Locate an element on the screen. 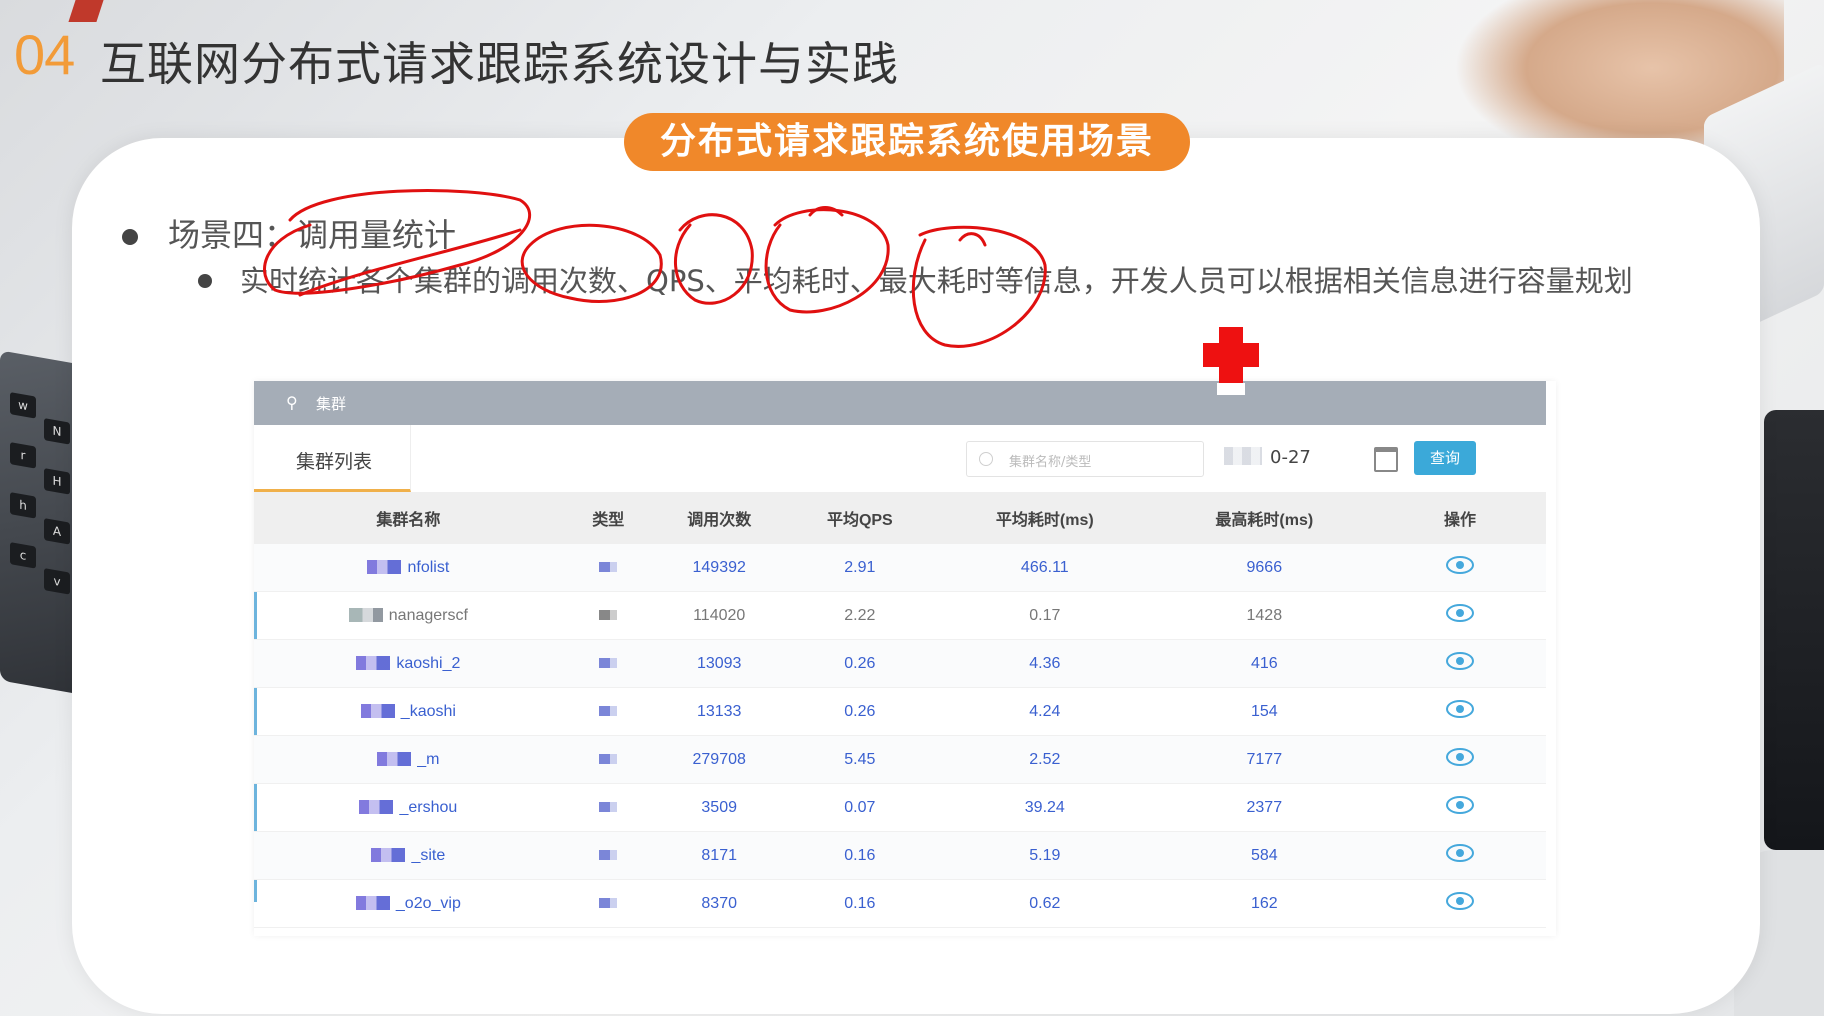  cell-cluster-name: _m is located at coordinates (408, 759).